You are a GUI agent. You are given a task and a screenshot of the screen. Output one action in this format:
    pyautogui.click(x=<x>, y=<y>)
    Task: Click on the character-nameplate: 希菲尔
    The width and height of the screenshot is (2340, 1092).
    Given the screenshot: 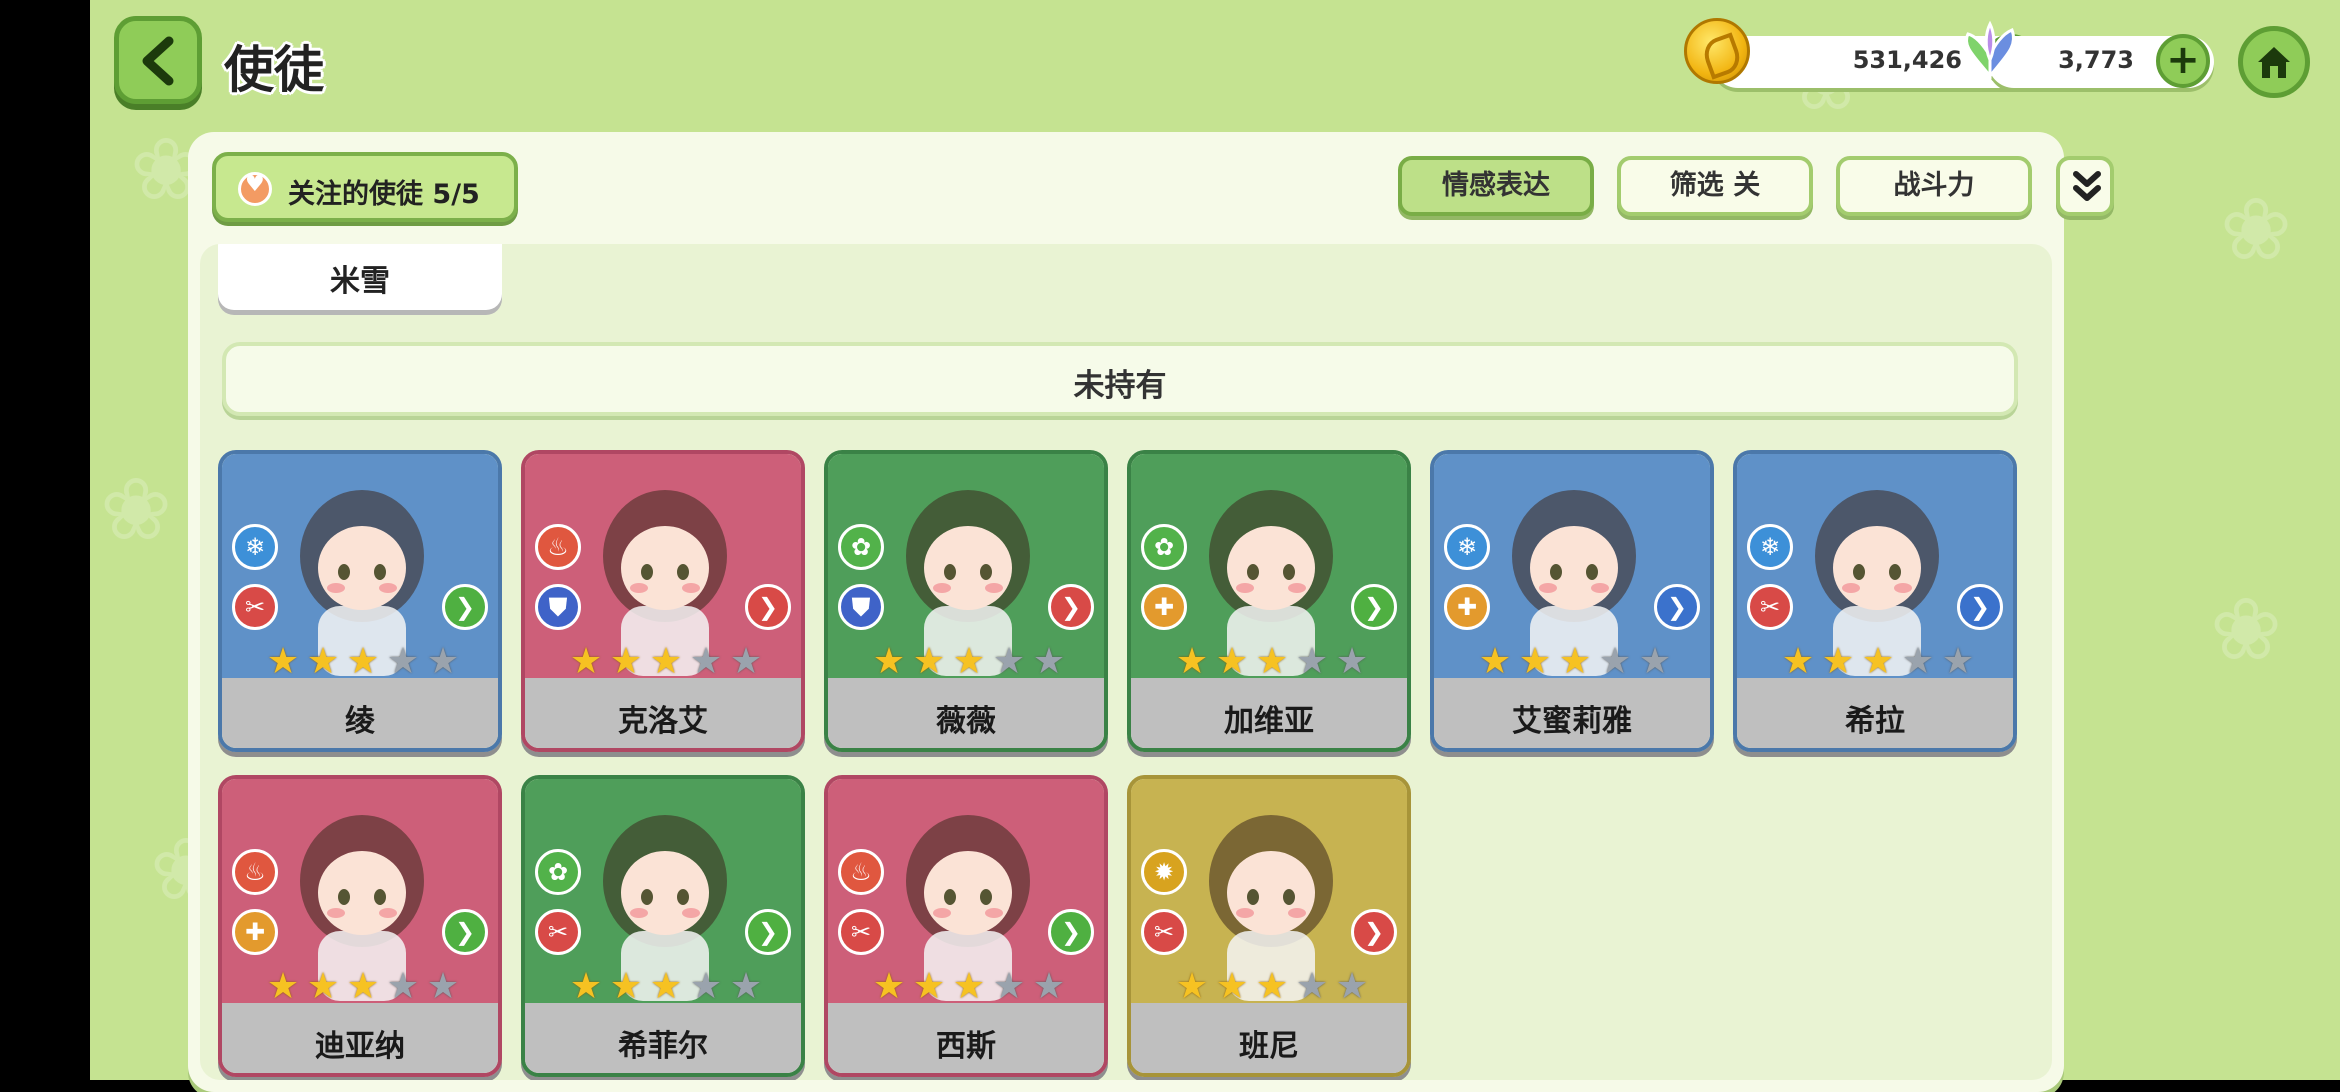 What is the action you would take?
    pyautogui.click(x=663, y=1038)
    